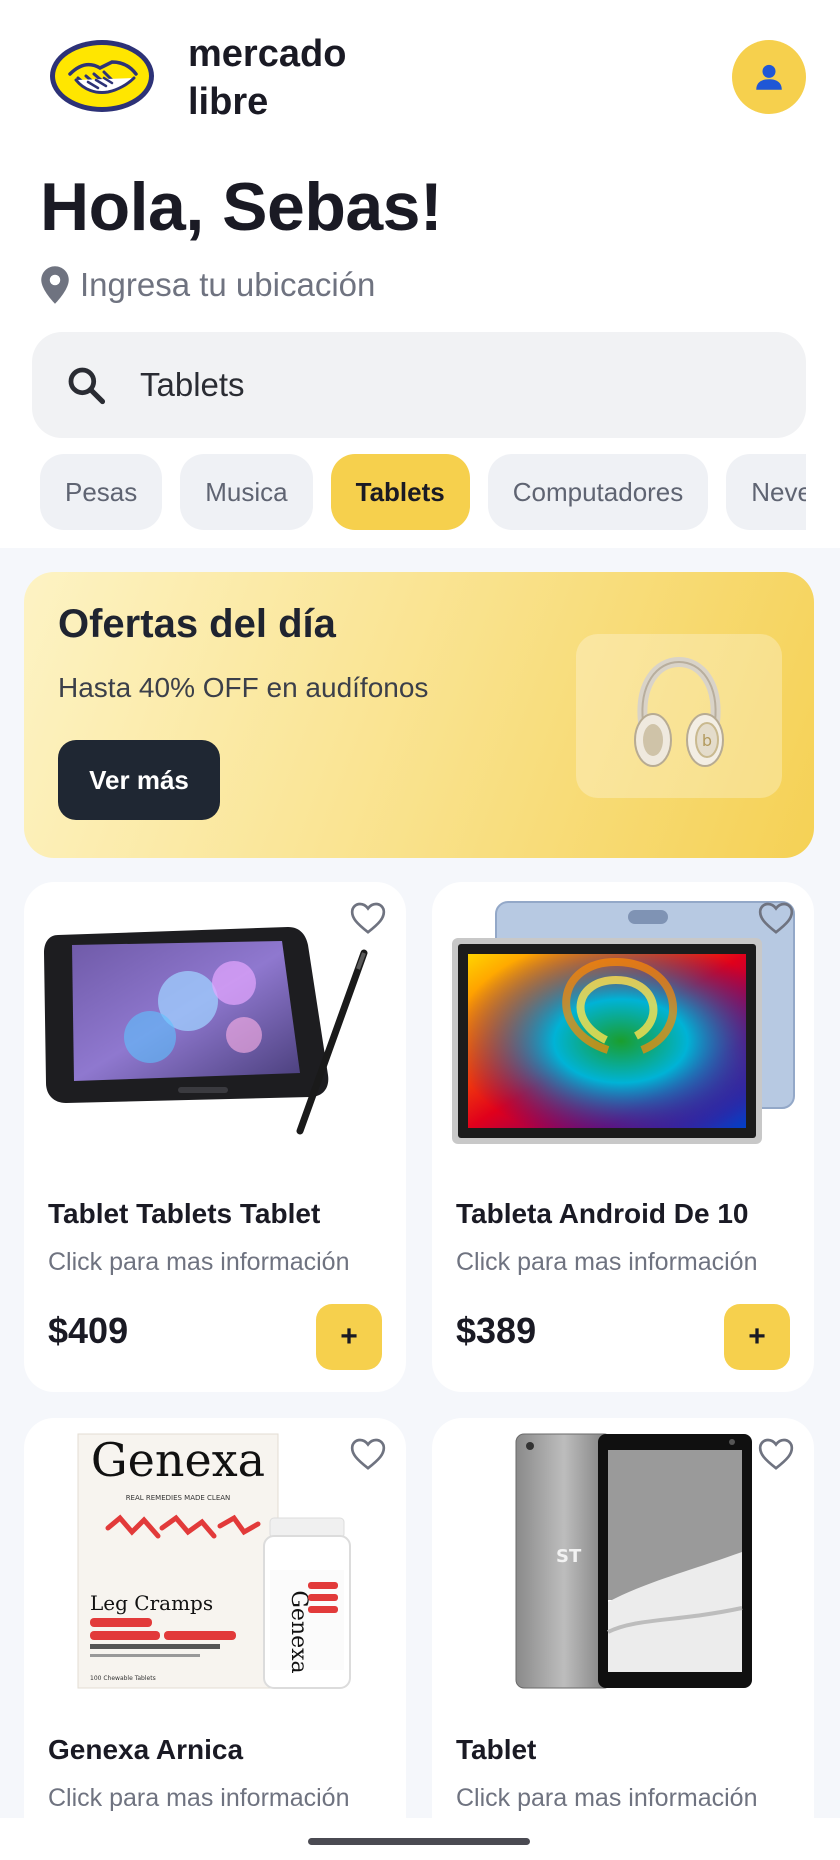  Describe the element at coordinates (298, 1631) in the screenshot. I see `genexa-bottle-brand: Genexa` at that location.